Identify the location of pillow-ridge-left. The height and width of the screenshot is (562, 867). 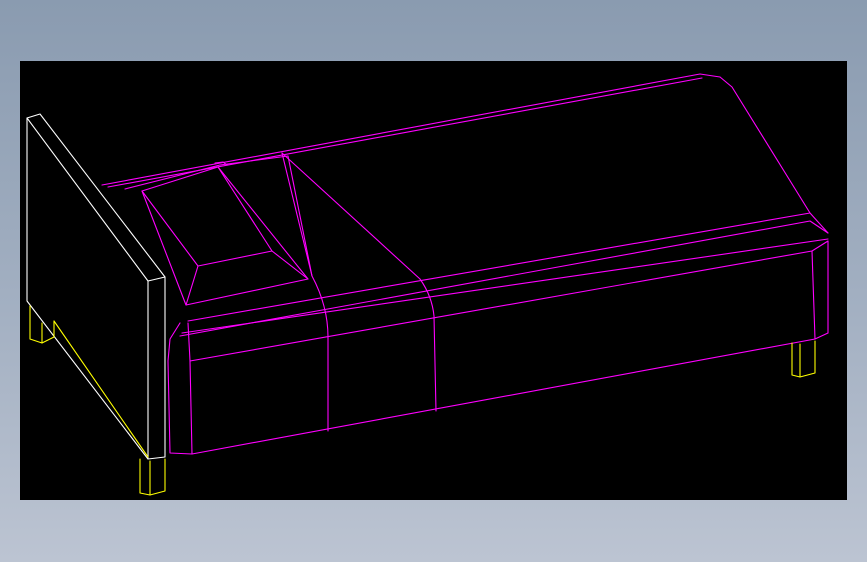
(170, 228).